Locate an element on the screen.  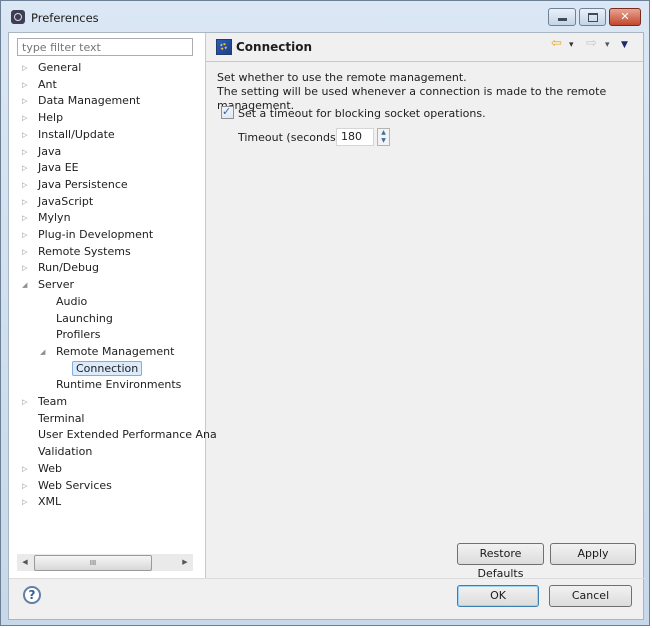
scroll-thumb: III is located at coordinates (93, 563).